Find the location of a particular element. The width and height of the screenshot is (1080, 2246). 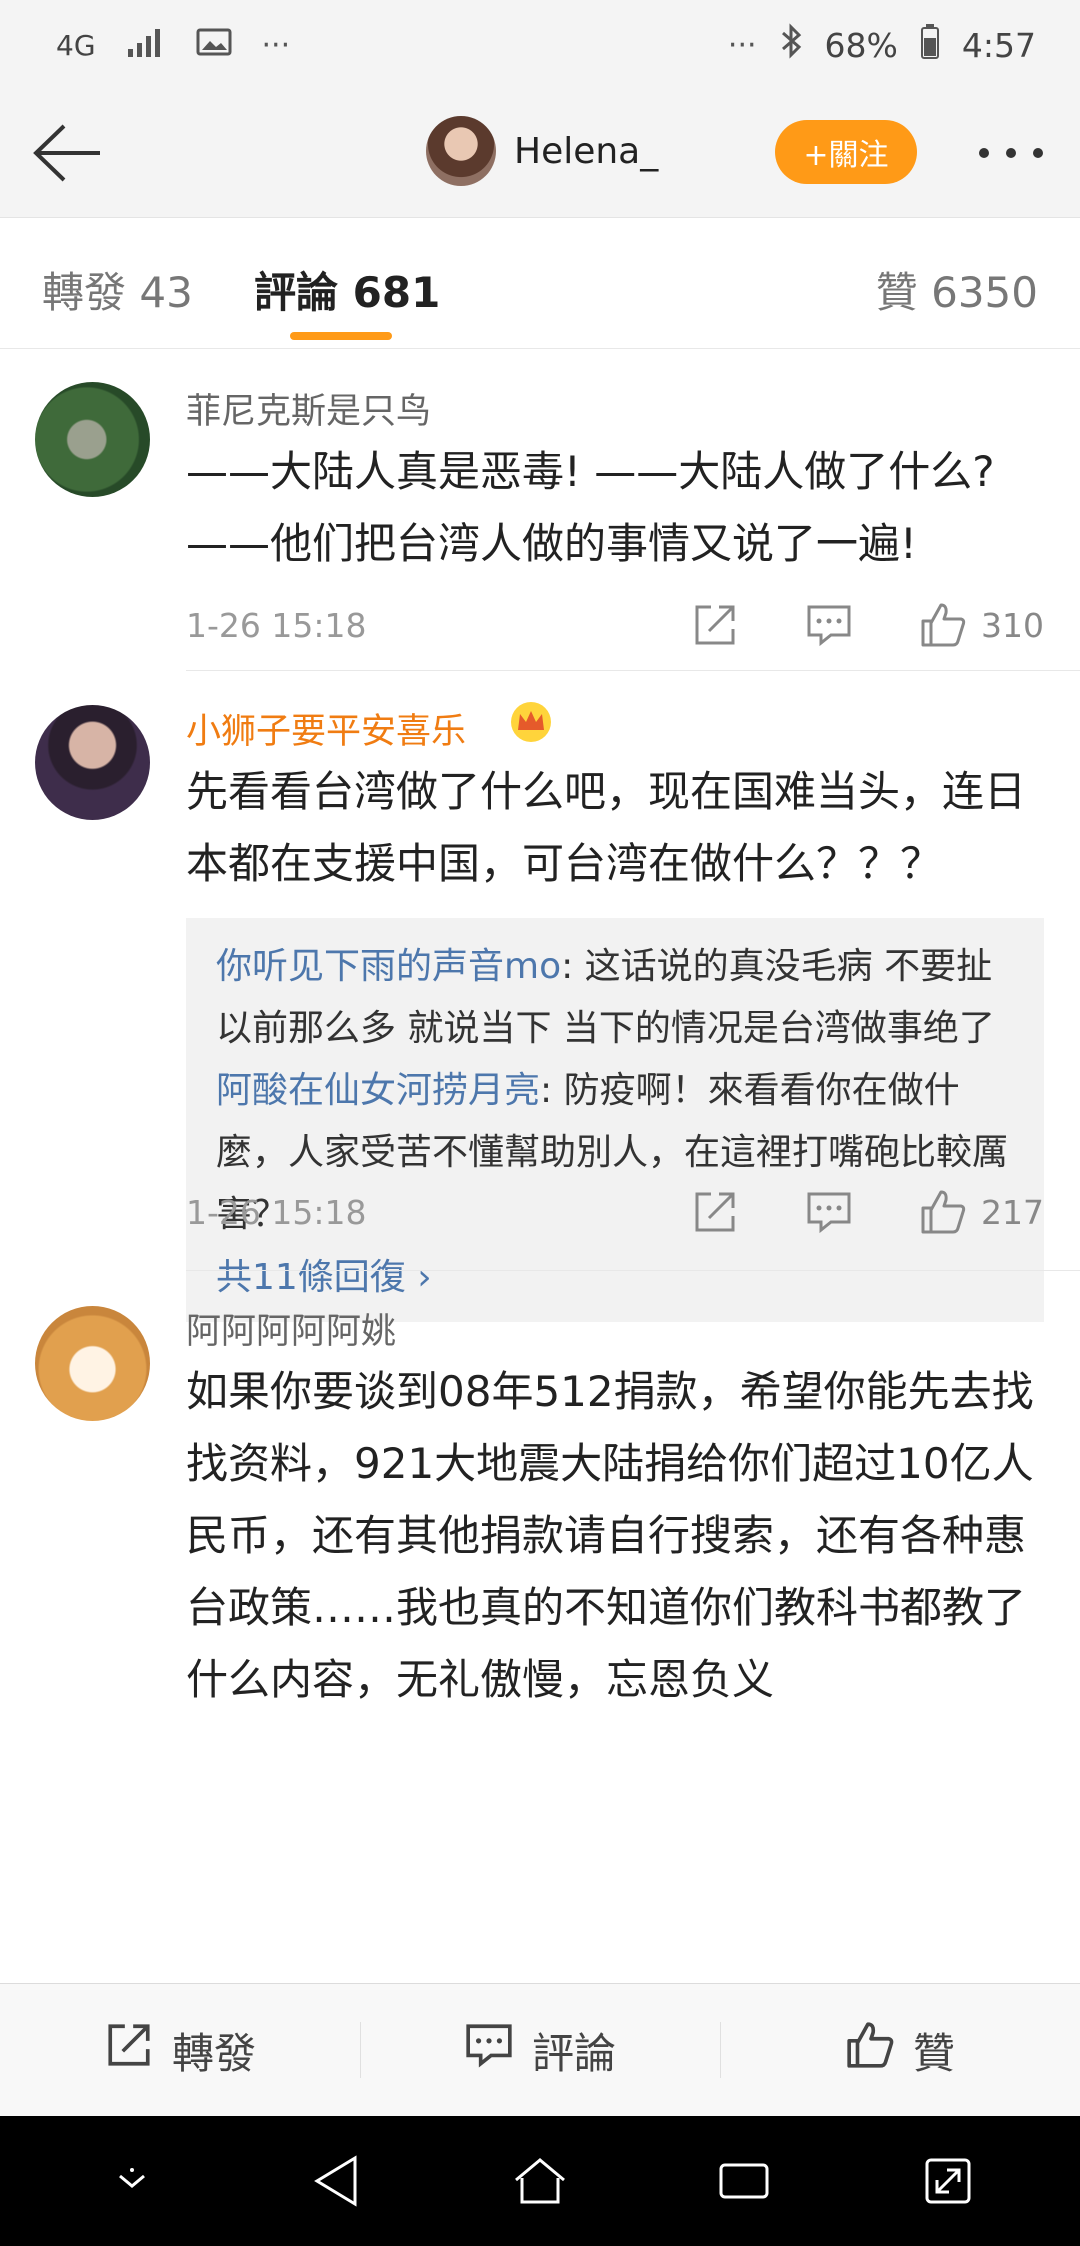

comment-meta: 1-26 15:18 217 is located at coordinates (615, 1212).